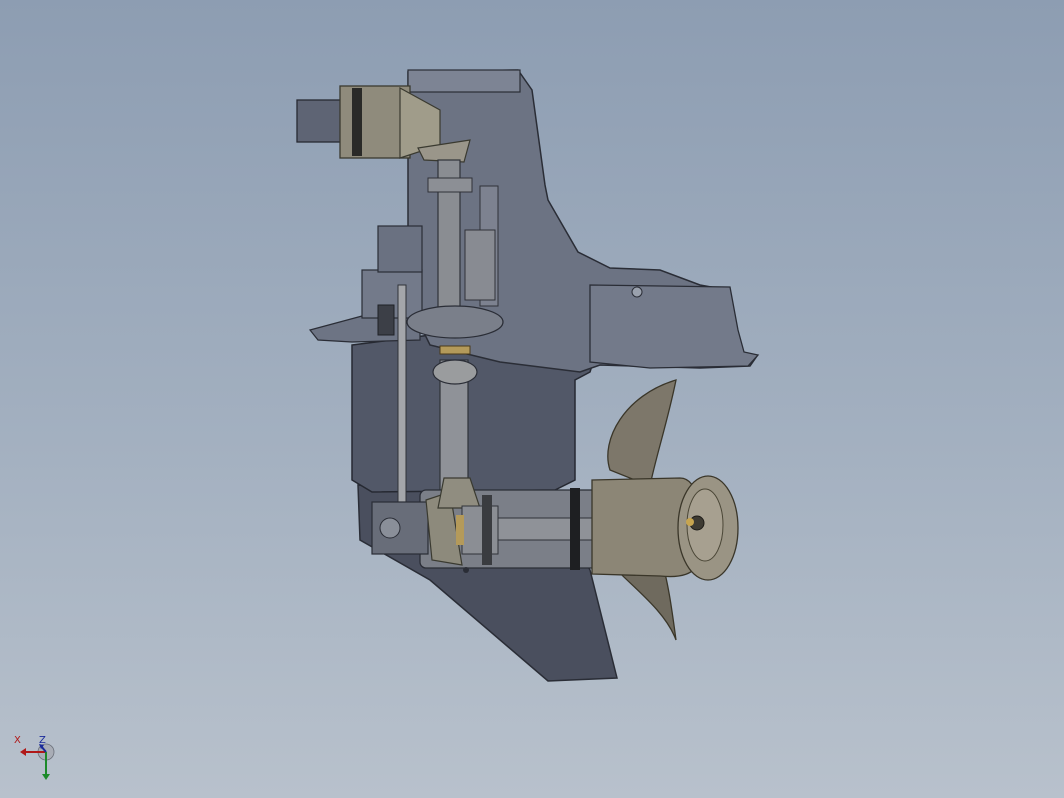 Image resolution: width=1064 pixels, height=798 pixels. What do you see at coordinates (455, 322) in the screenshot?
I see `bearing-carrier` at bounding box center [455, 322].